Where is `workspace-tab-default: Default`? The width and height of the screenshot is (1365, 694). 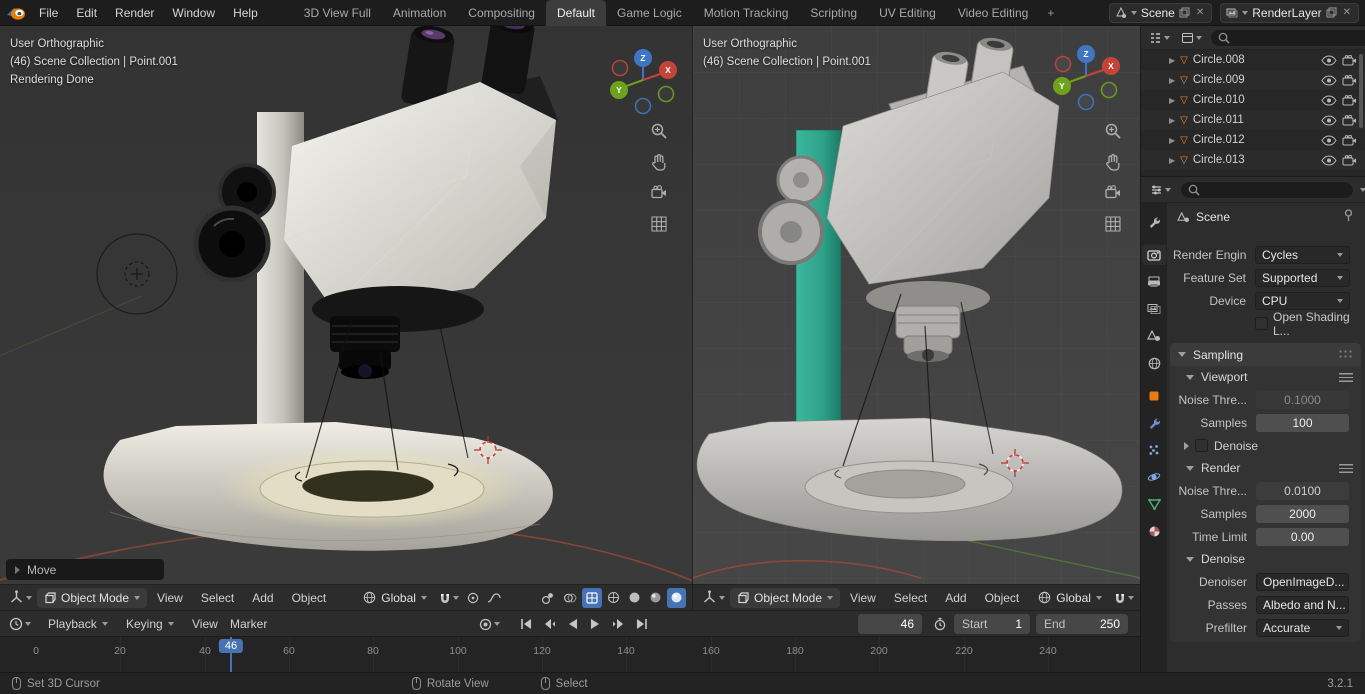
workspace-tab-default: Default is located at coordinates (576, 13).